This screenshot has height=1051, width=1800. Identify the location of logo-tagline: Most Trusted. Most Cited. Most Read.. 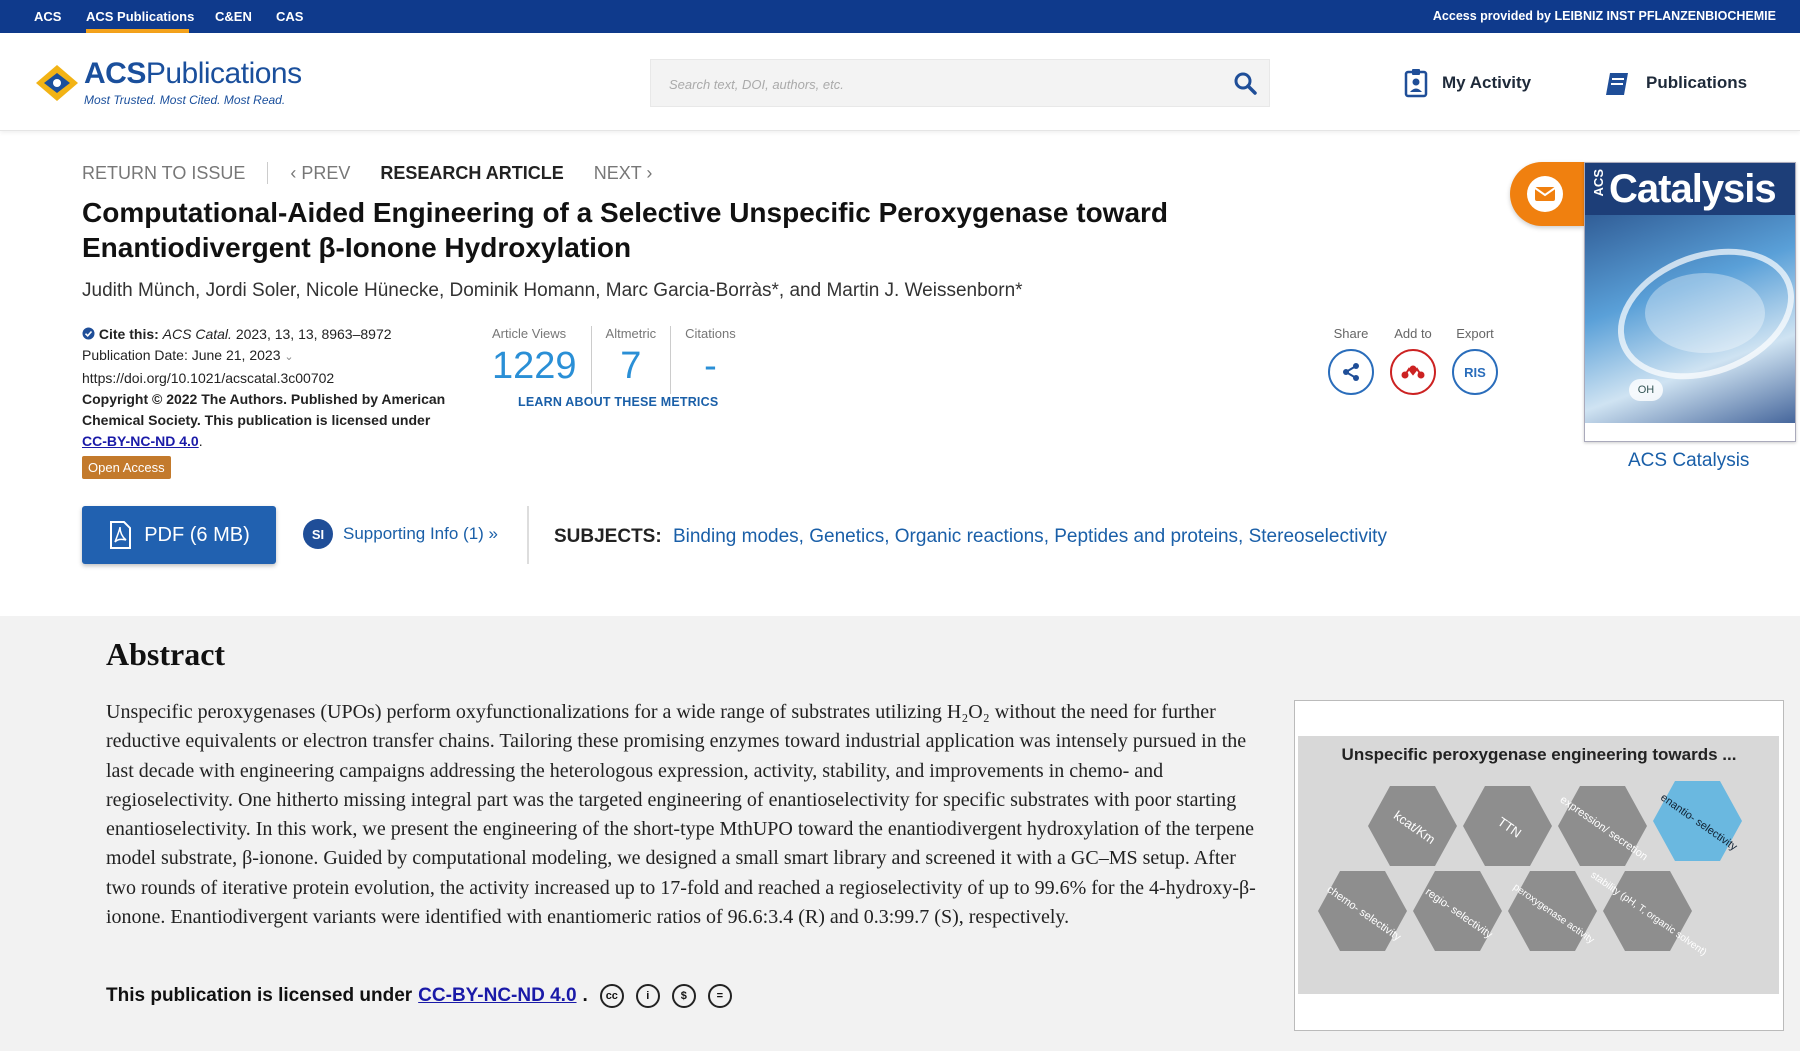
(185, 100).